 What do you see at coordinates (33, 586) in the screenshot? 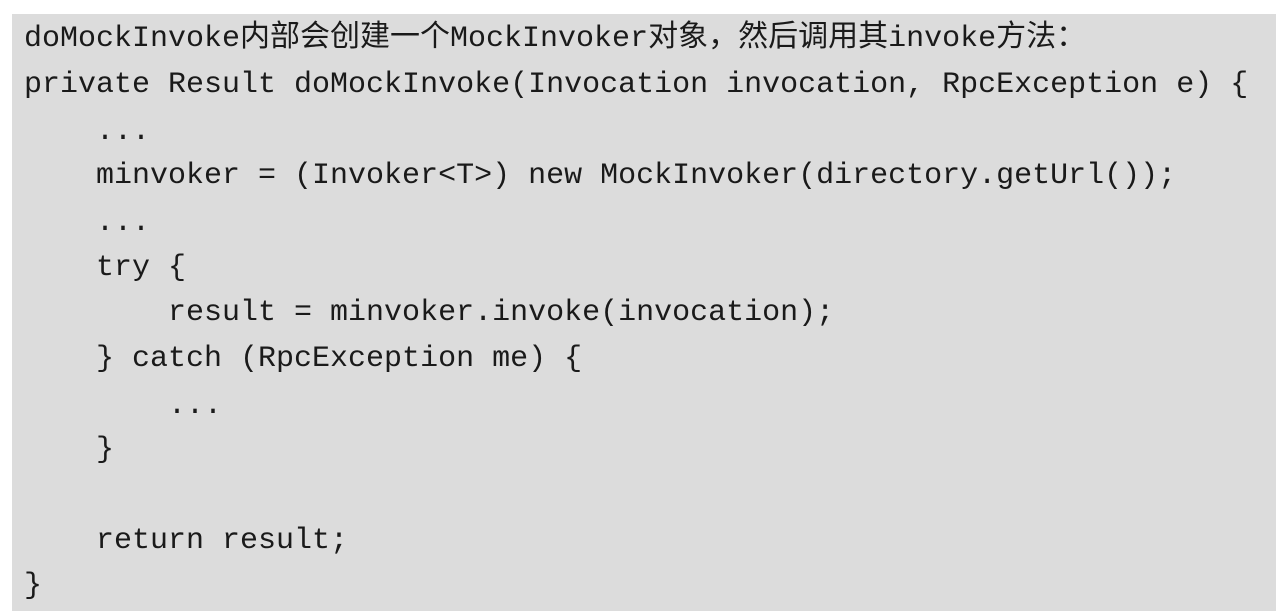
I see `code-line-12: }` at bounding box center [33, 586].